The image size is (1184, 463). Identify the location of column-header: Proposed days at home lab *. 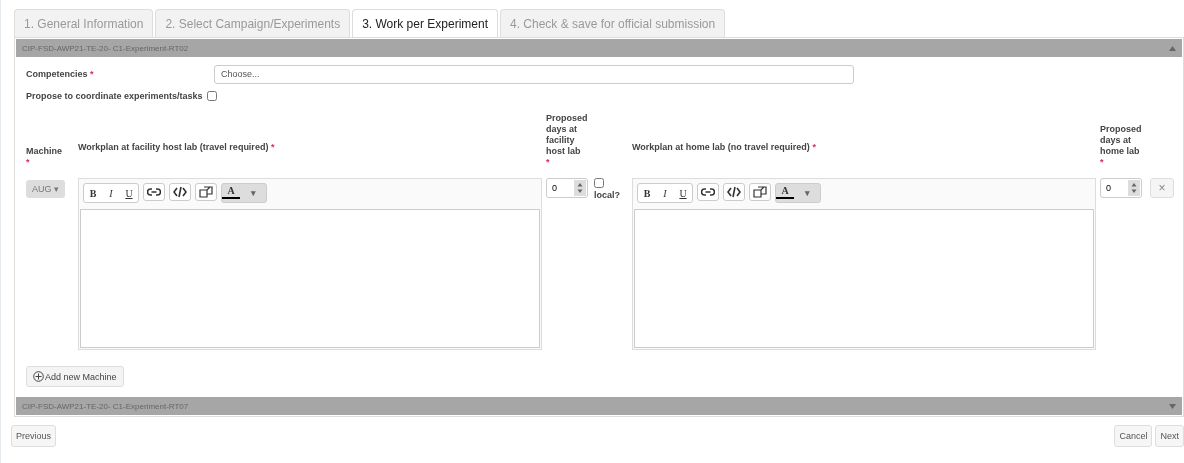
(1121, 146).